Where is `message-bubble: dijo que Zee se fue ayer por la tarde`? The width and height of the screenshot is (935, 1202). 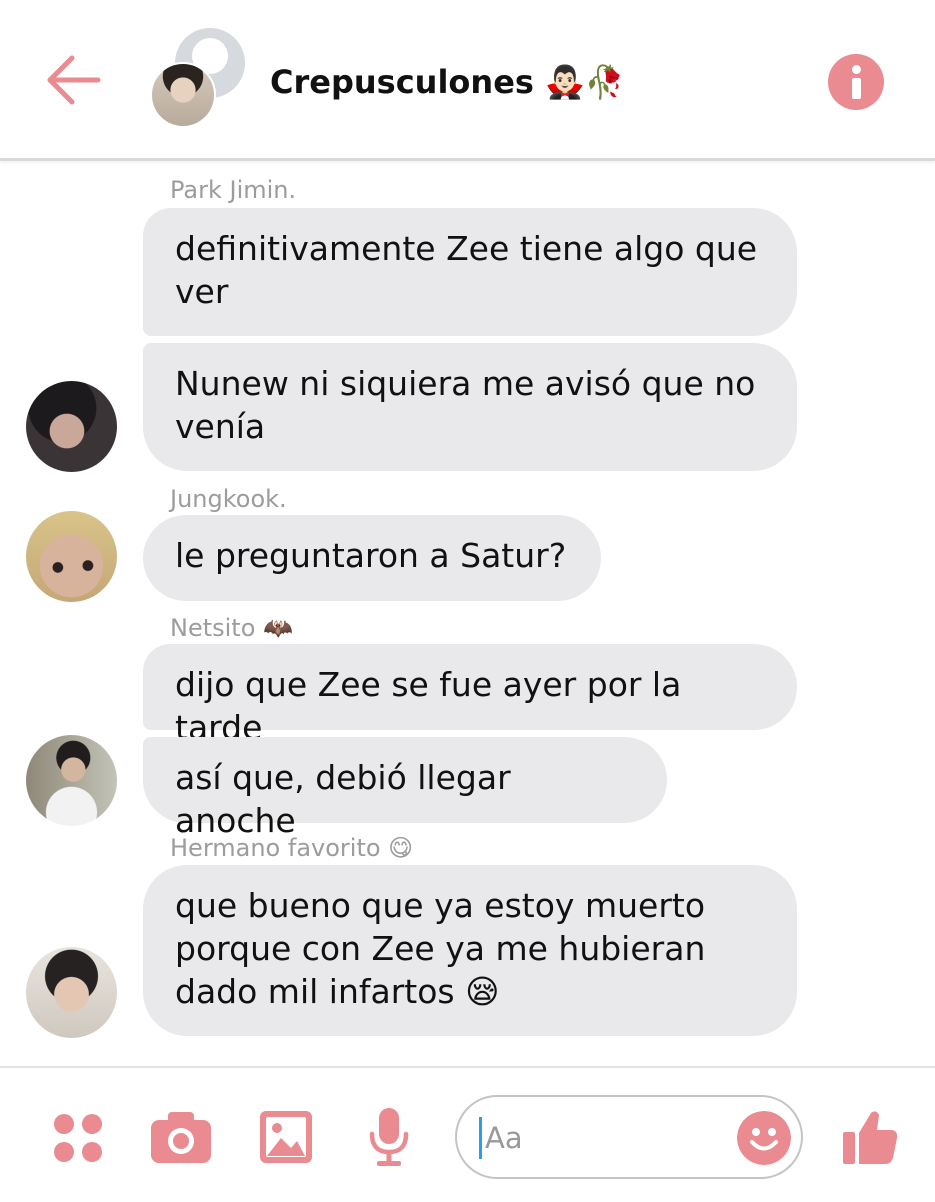
message-bubble: dijo que Zee se fue ayer por la tarde is located at coordinates (470, 695).